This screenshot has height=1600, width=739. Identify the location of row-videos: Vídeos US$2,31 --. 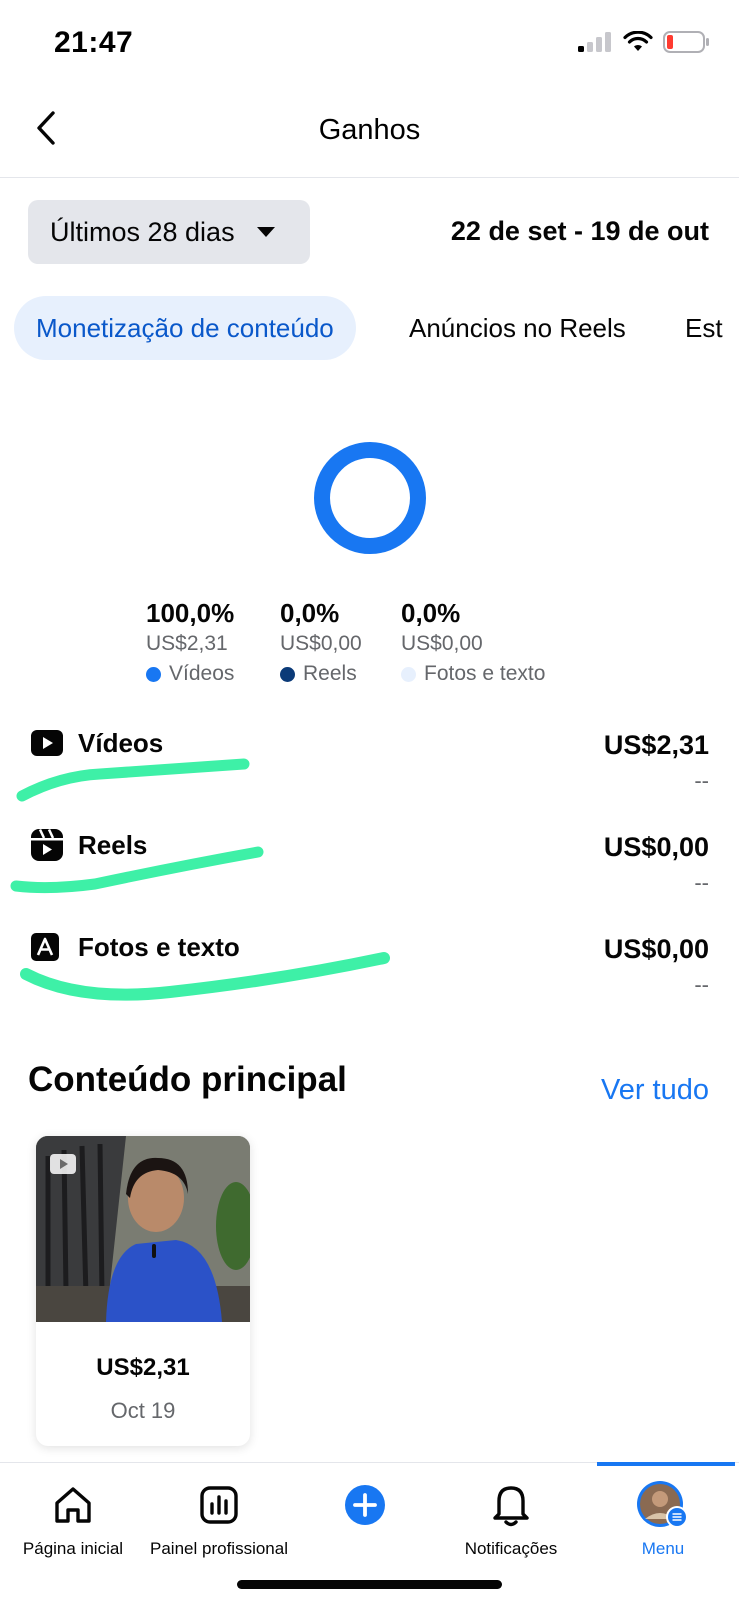
(369, 757).